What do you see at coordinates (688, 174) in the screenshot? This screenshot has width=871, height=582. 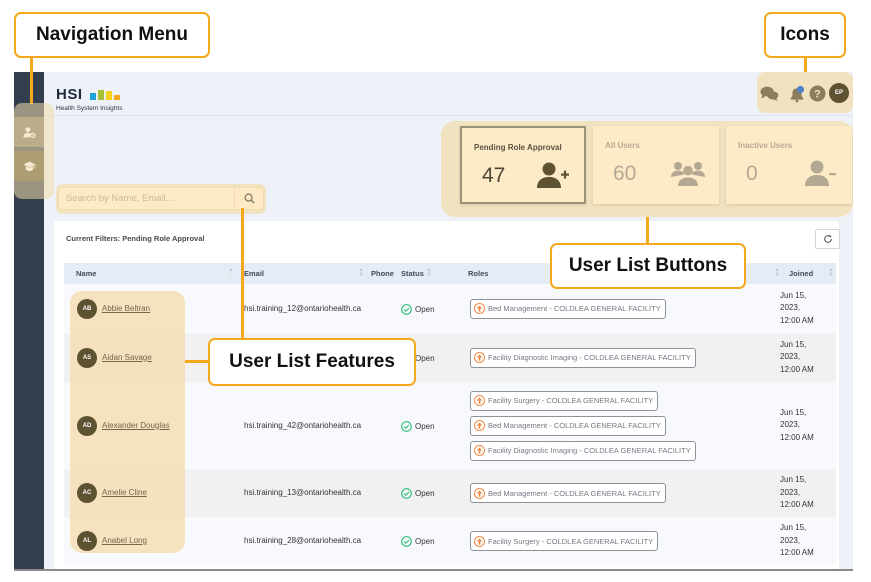 I see `users-group-icon` at bounding box center [688, 174].